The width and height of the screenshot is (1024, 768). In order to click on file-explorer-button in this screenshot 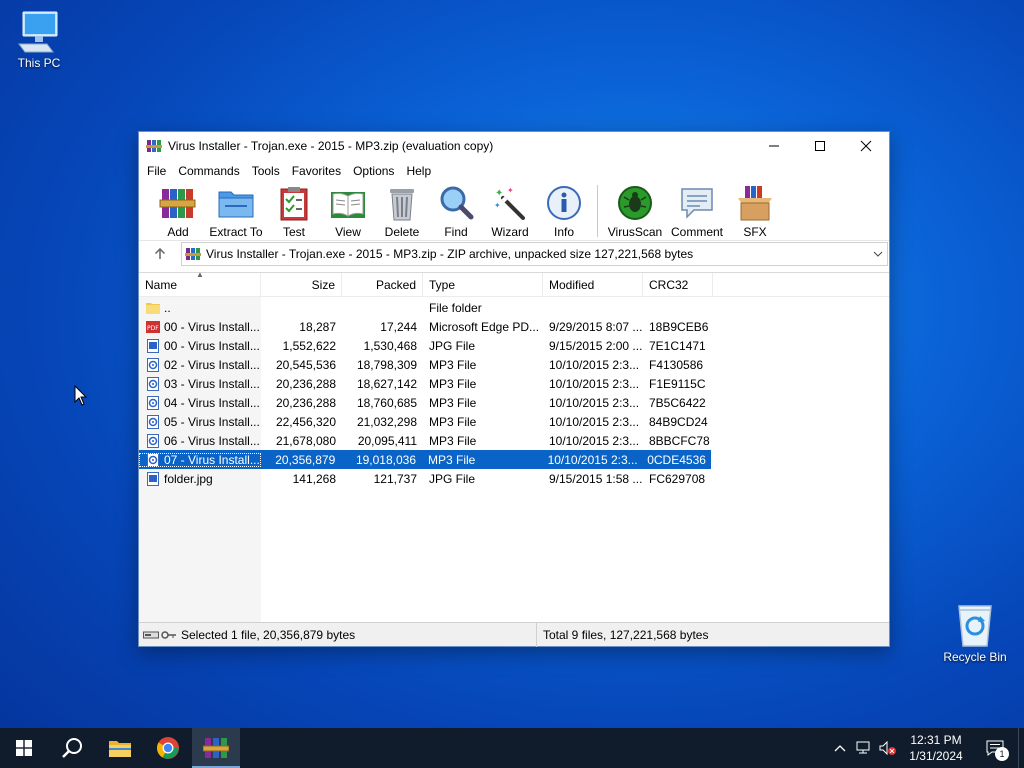, I will do `click(120, 748)`.